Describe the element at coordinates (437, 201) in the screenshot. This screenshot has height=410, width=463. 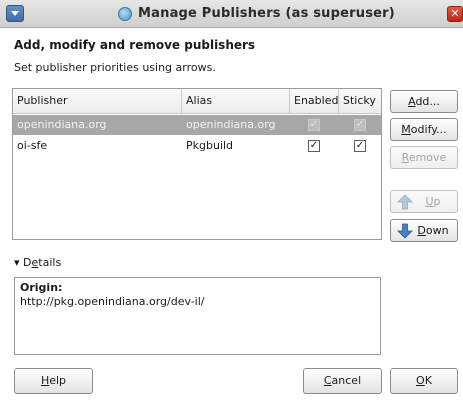
I see `up-label: p` at that location.